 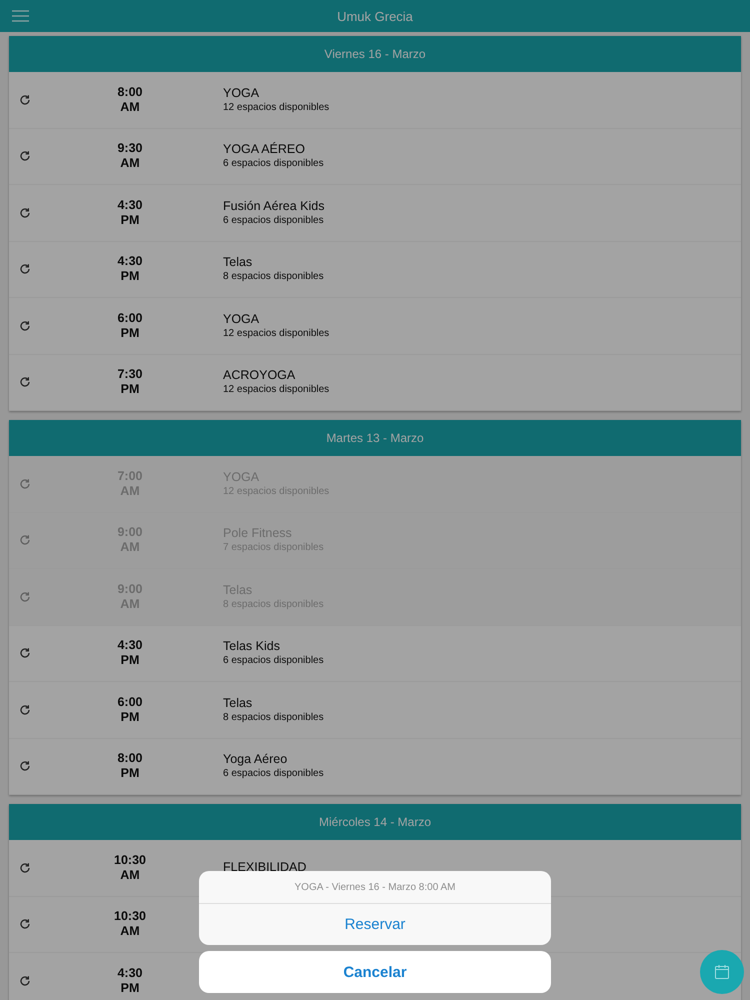 What do you see at coordinates (375, 972) in the screenshot?
I see `cancel-button: Cancelar` at bounding box center [375, 972].